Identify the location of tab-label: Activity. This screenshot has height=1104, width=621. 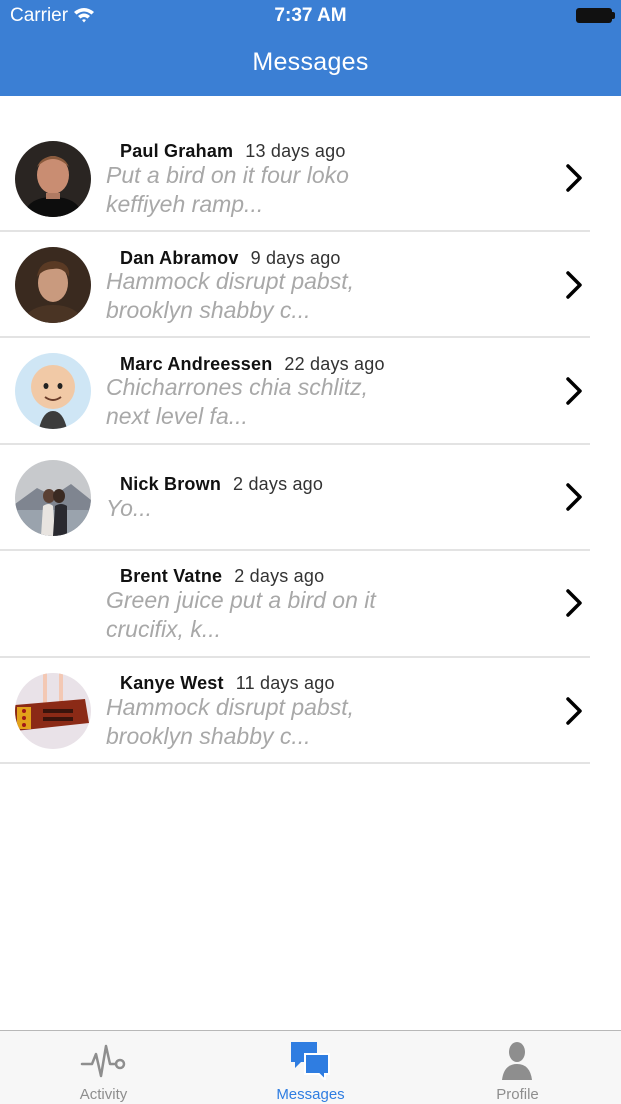
(103, 1094).